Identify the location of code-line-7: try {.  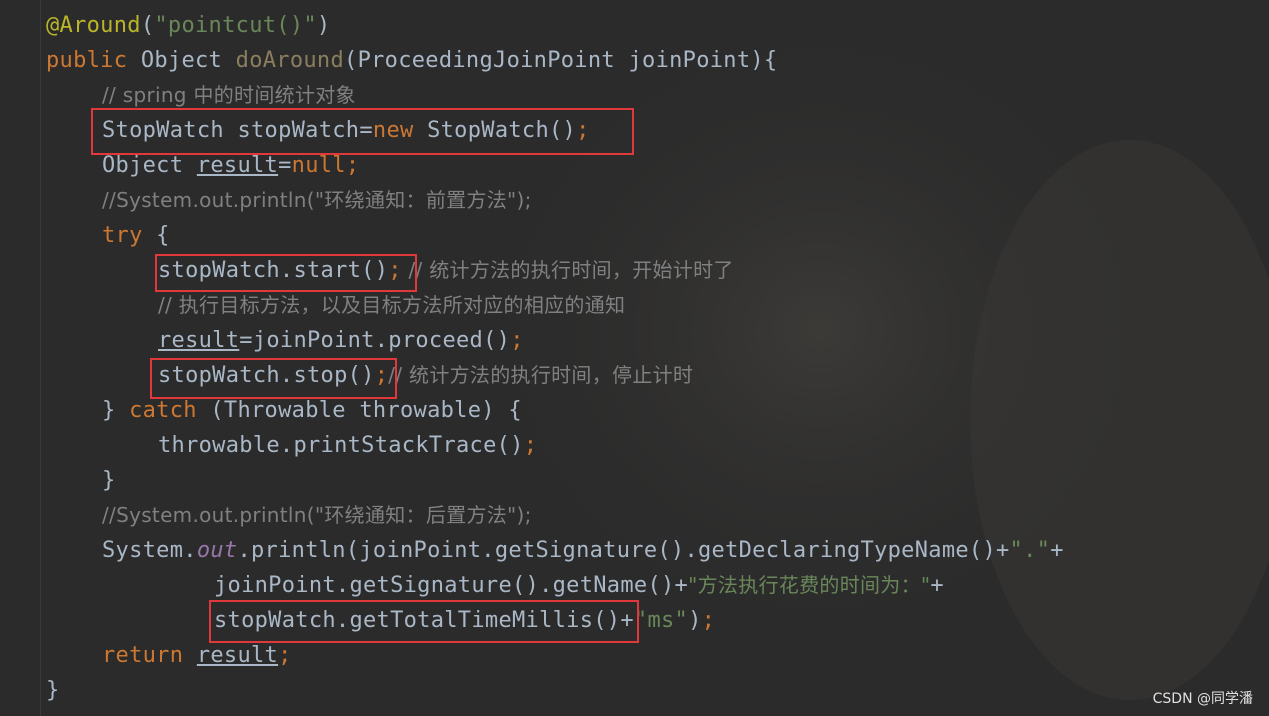
(136, 235).